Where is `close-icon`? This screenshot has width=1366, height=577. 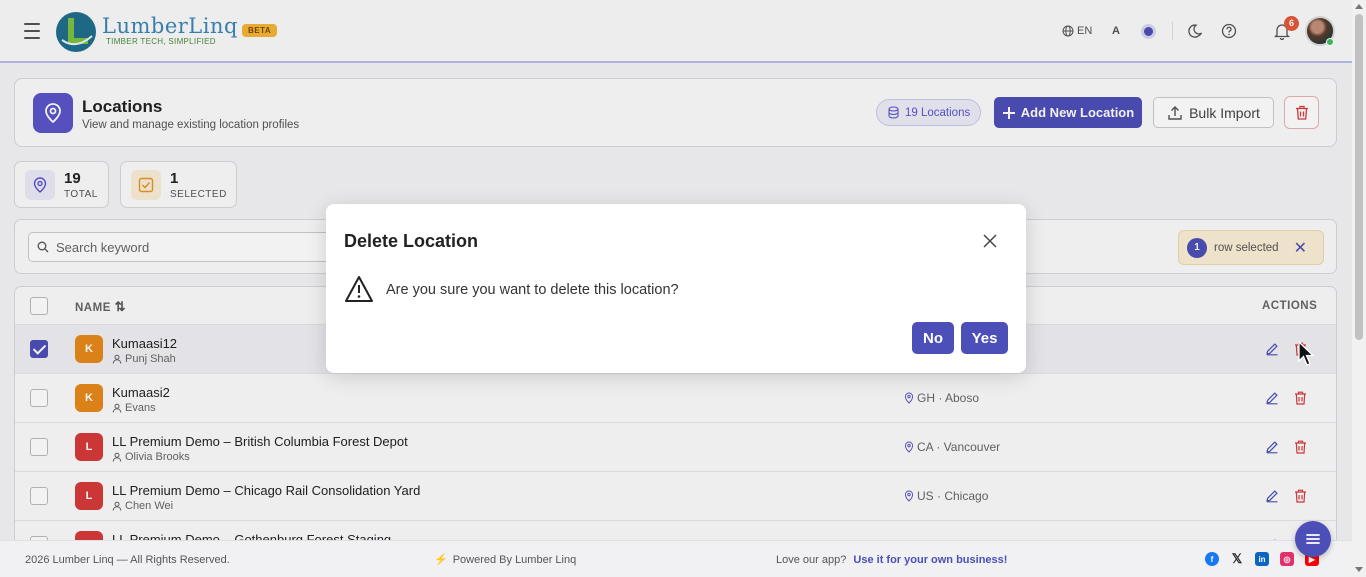 close-icon is located at coordinates (990, 241).